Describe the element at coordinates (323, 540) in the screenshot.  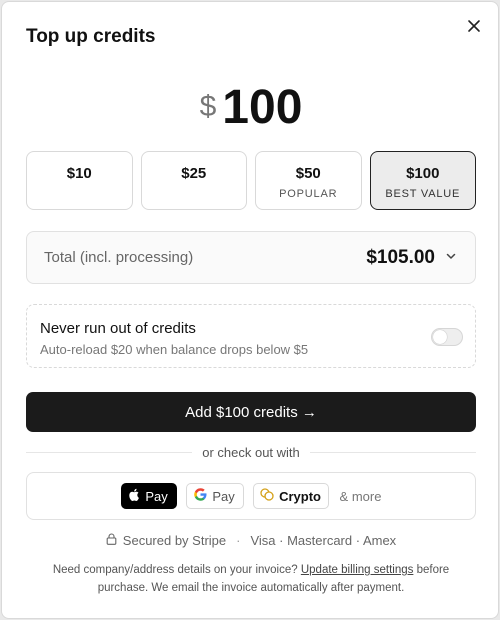
I see `card-brands: Visa · Mastercard · Amex` at that location.